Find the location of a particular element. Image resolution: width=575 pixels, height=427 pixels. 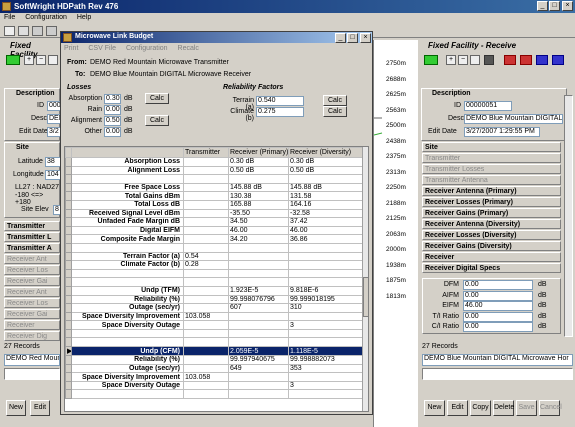

table-row: Unfaded Fade Margin dB 34.50 37.42 is located at coordinates (214, 222).